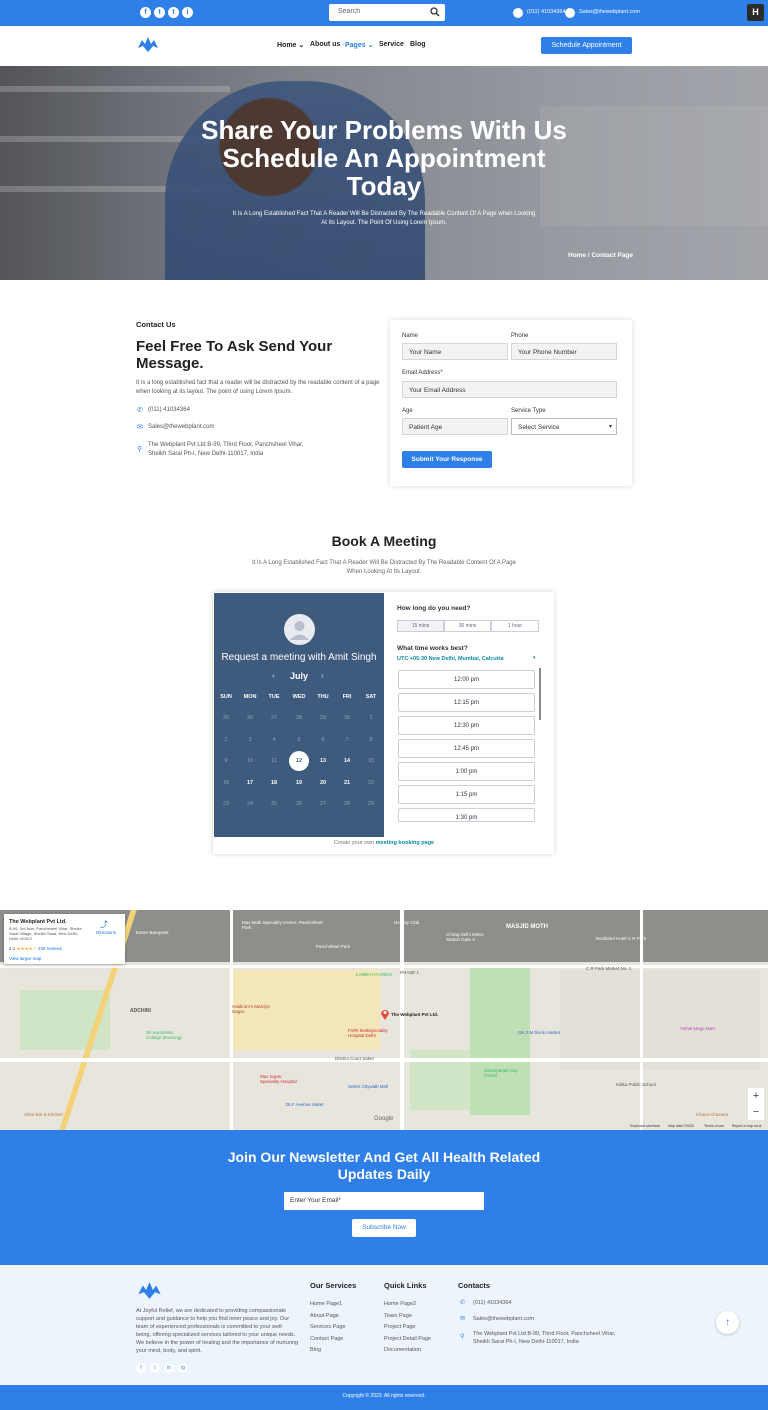  What do you see at coordinates (384, 1228) in the screenshot?
I see `subscribe-button: Subscribe Now` at bounding box center [384, 1228].